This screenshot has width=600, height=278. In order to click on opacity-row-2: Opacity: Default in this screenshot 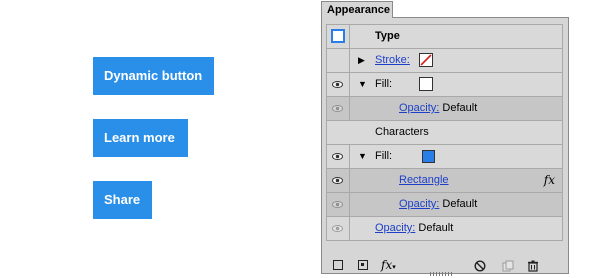, I will do `click(444, 205)`.